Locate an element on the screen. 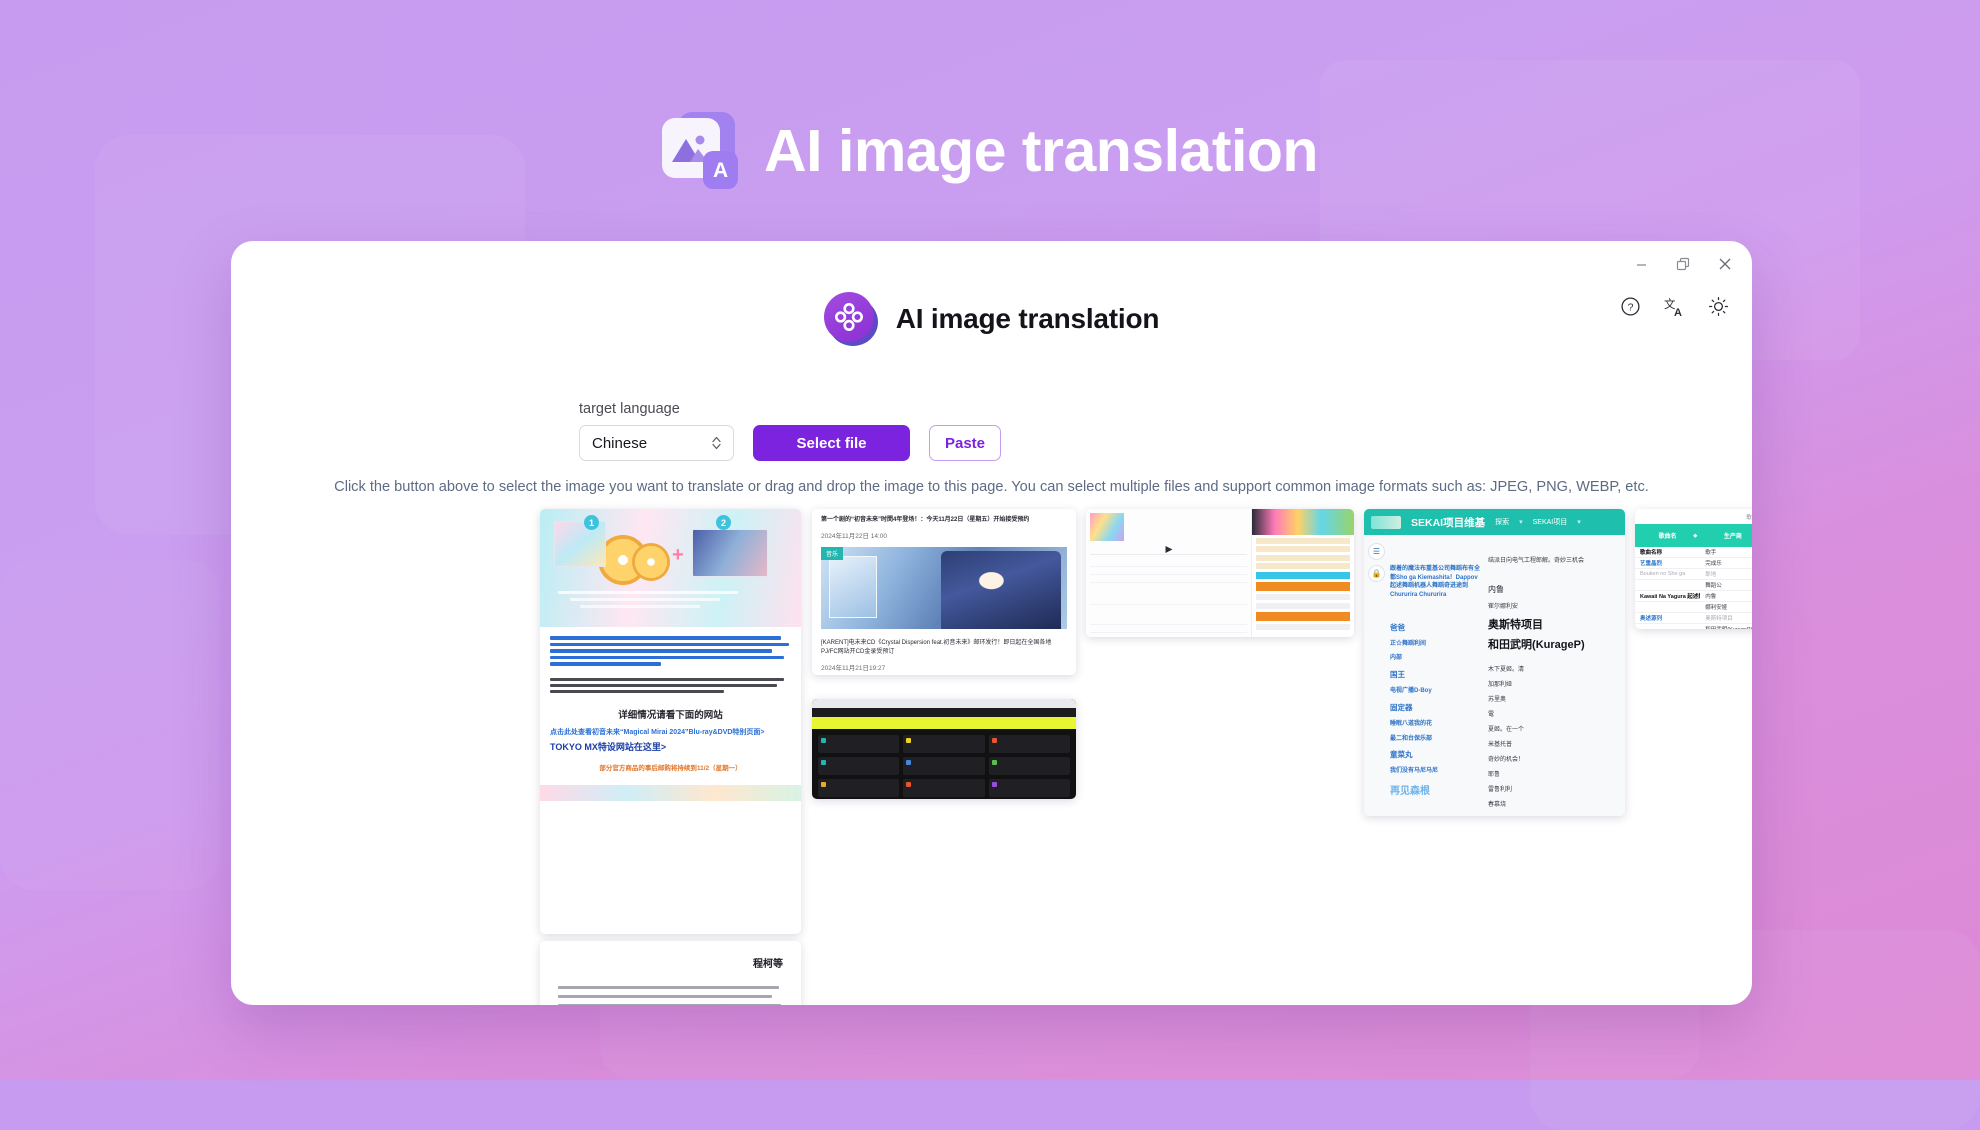 The width and height of the screenshot is (1980, 1130). wiki-nav-explore: 探索 is located at coordinates (1502, 522).